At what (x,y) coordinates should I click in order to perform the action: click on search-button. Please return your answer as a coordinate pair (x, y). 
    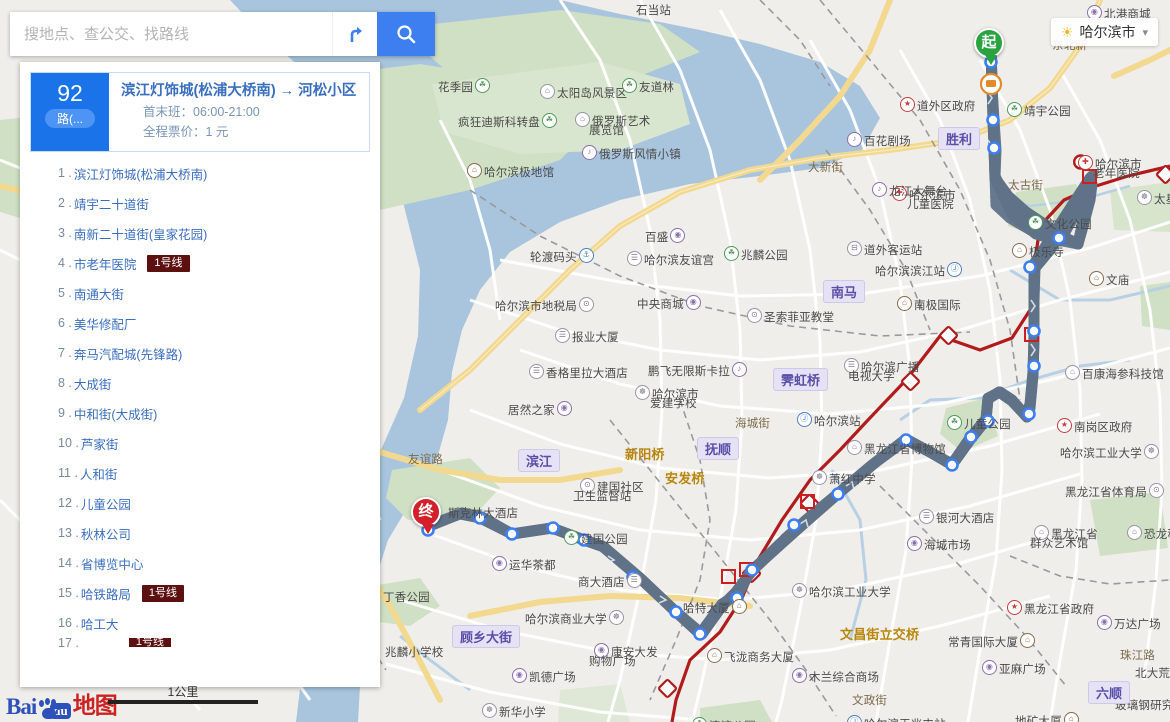
    Looking at the image, I should click on (406, 34).